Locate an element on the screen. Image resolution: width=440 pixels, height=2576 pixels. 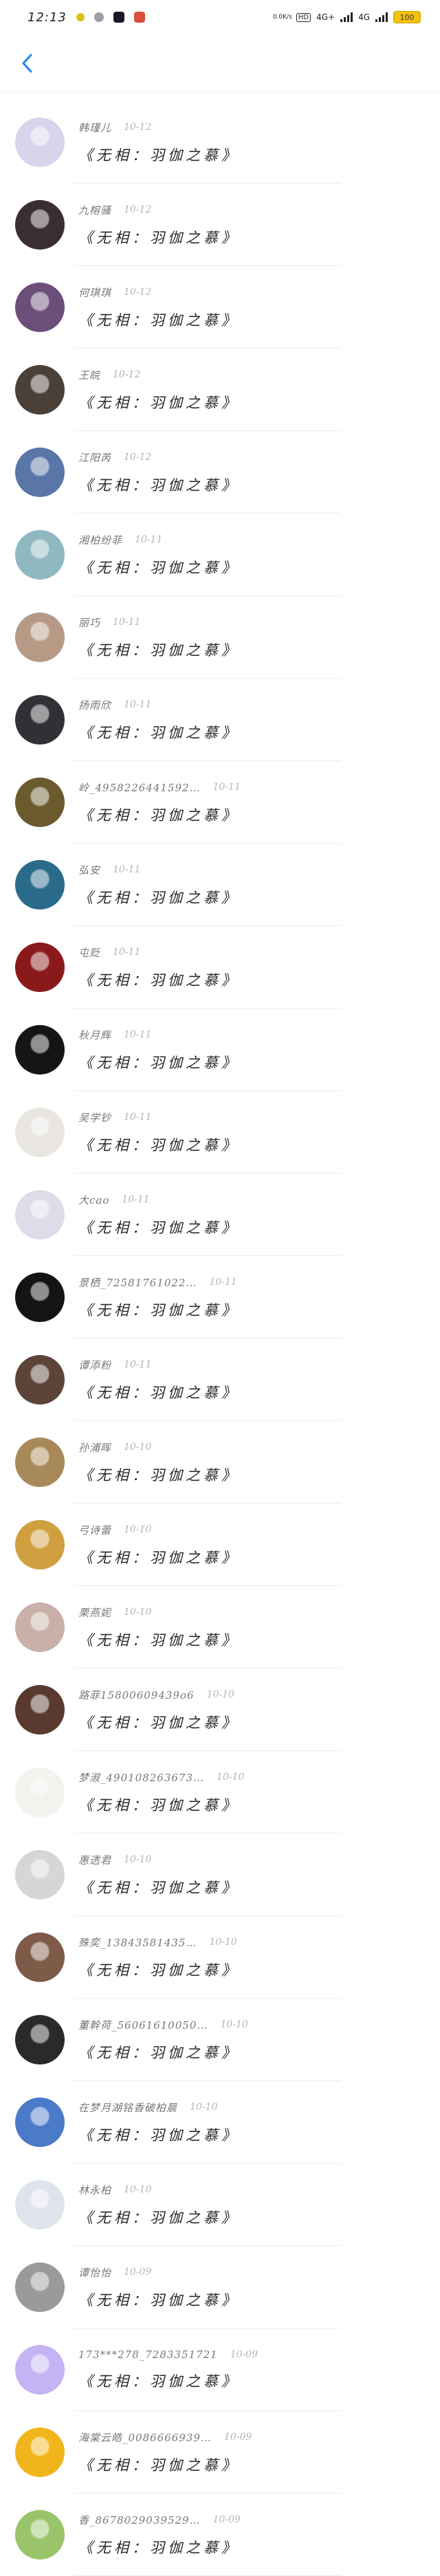
contact-row-29: 香_8678029039529… 10-09 《无相：羽伽之慕》 is located at coordinates (220, 2535).